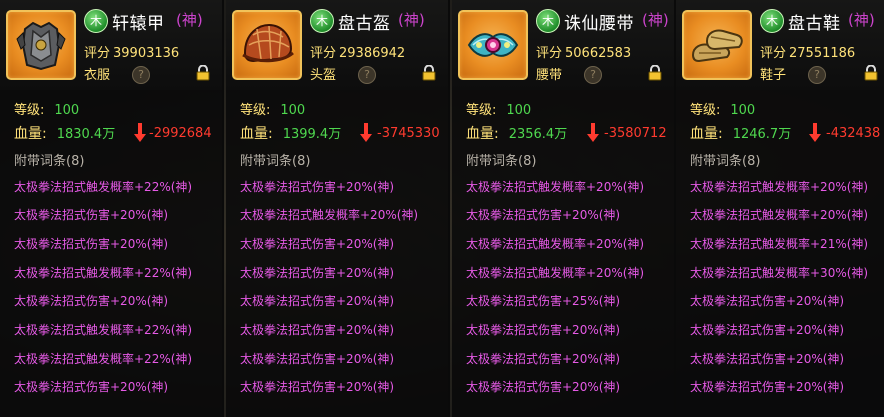 This screenshot has width=884, height=417. Describe the element at coordinates (312, 134) in the screenshot. I see `hp-value: 1399.4万` at that location.